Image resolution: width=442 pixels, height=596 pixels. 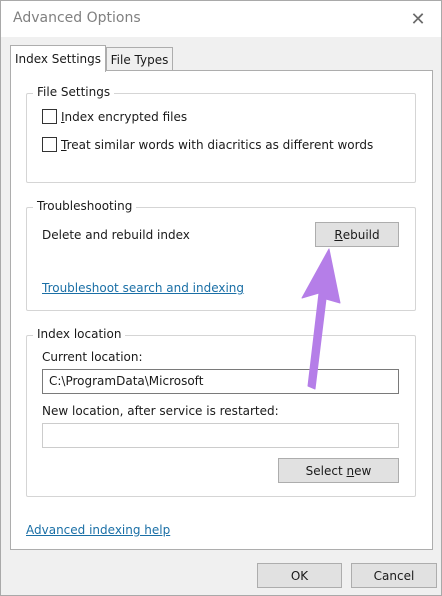 What do you see at coordinates (139, 59) in the screenshot?
I see `tab-file-types: File Types` at bounding box center [139, 59].